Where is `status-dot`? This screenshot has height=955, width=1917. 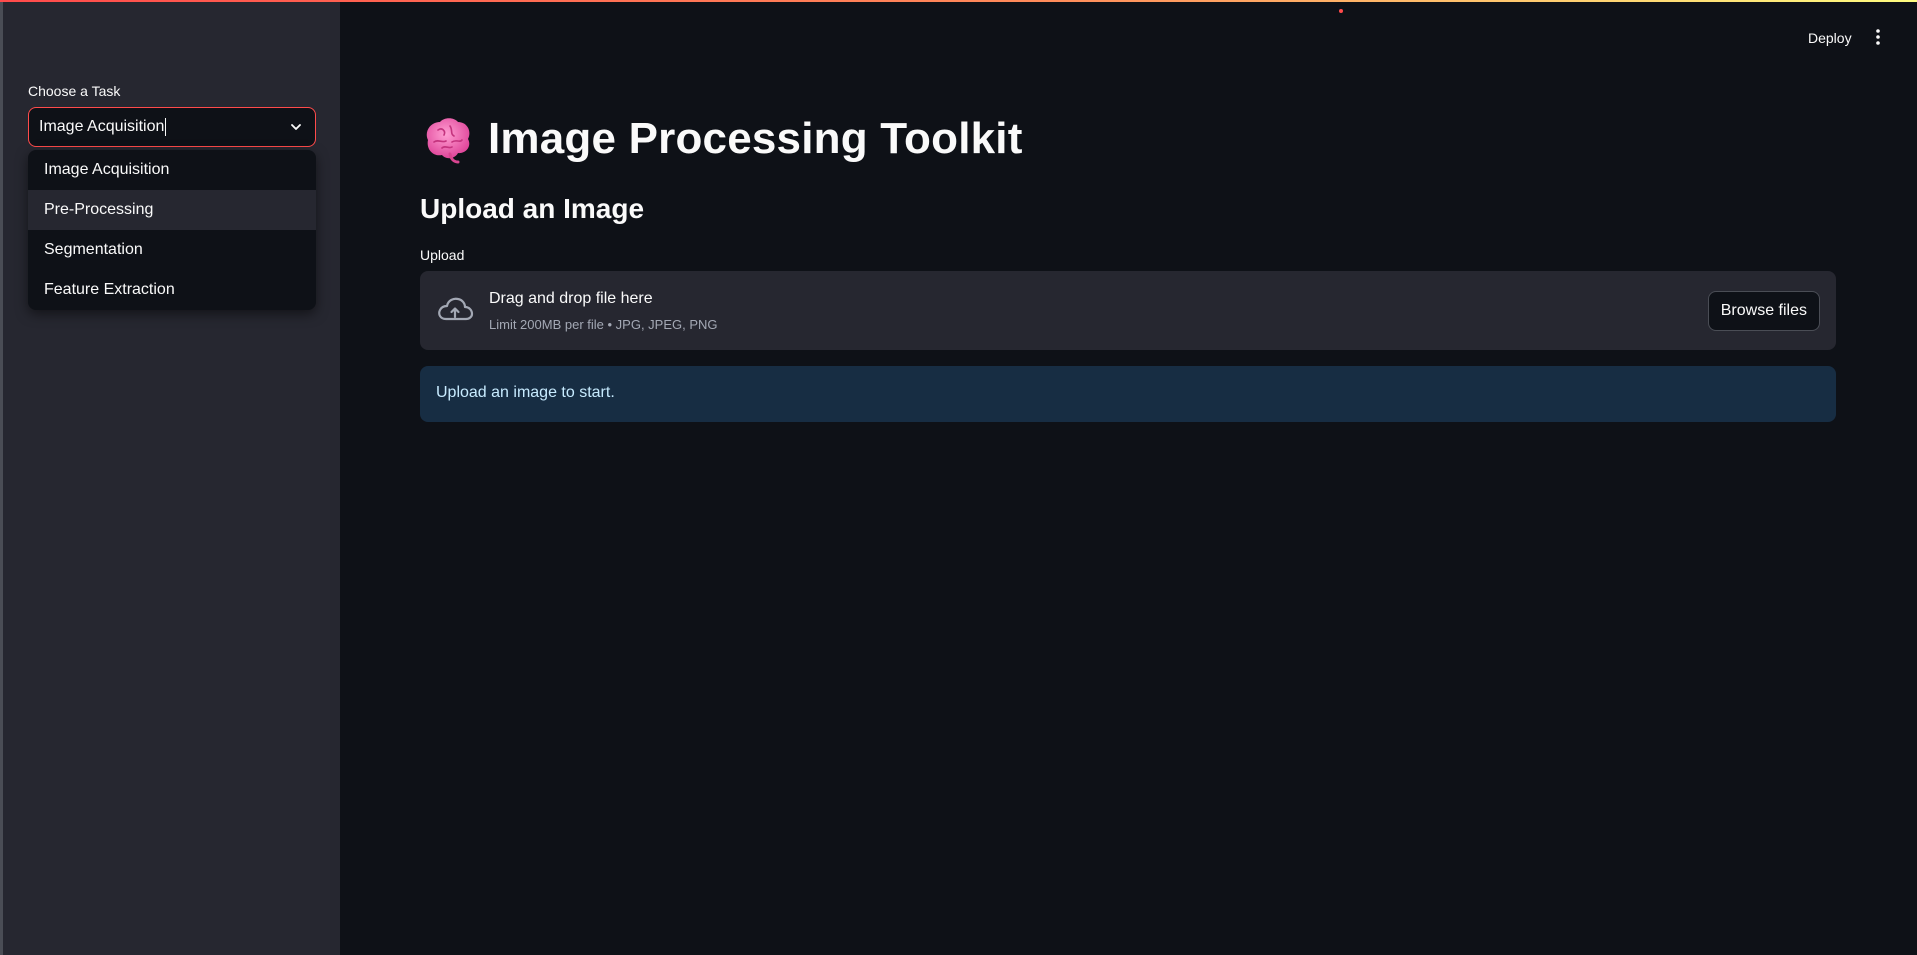
status-dot is located at coordinates (1341, 11).